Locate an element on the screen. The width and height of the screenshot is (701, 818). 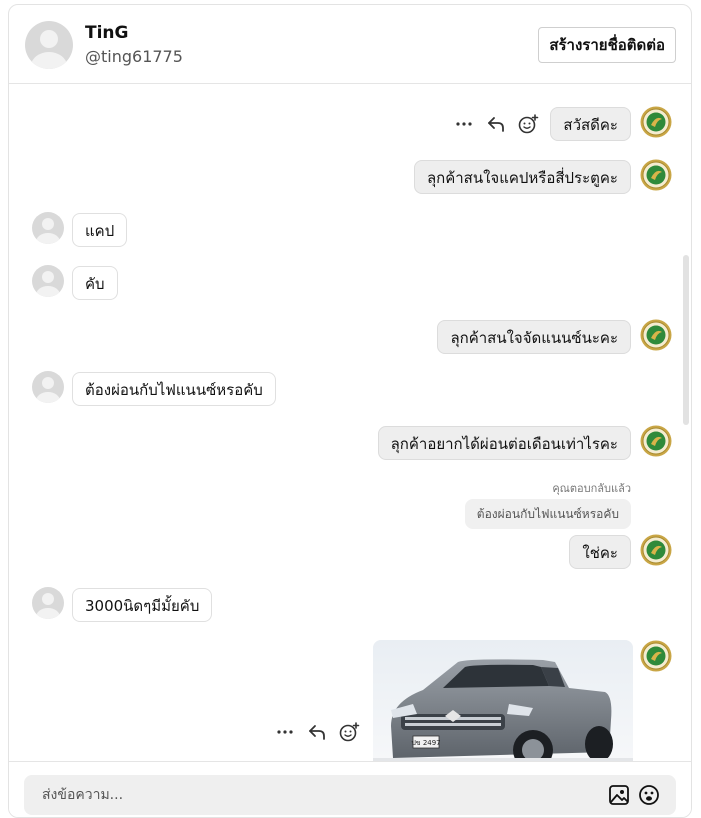
message-input is located at coordinates (350, 795).